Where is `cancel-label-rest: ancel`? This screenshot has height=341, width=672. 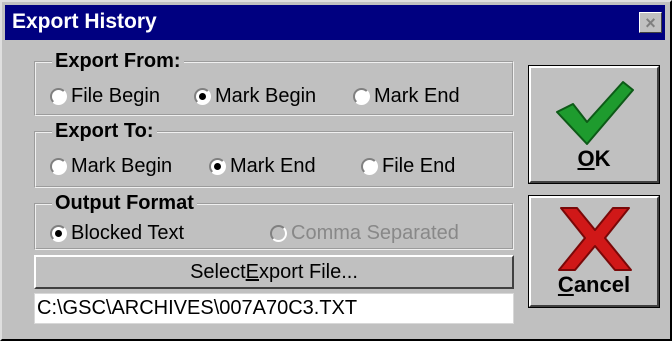 cancel-label-rest: ancel is located at coordinates (602, 284).